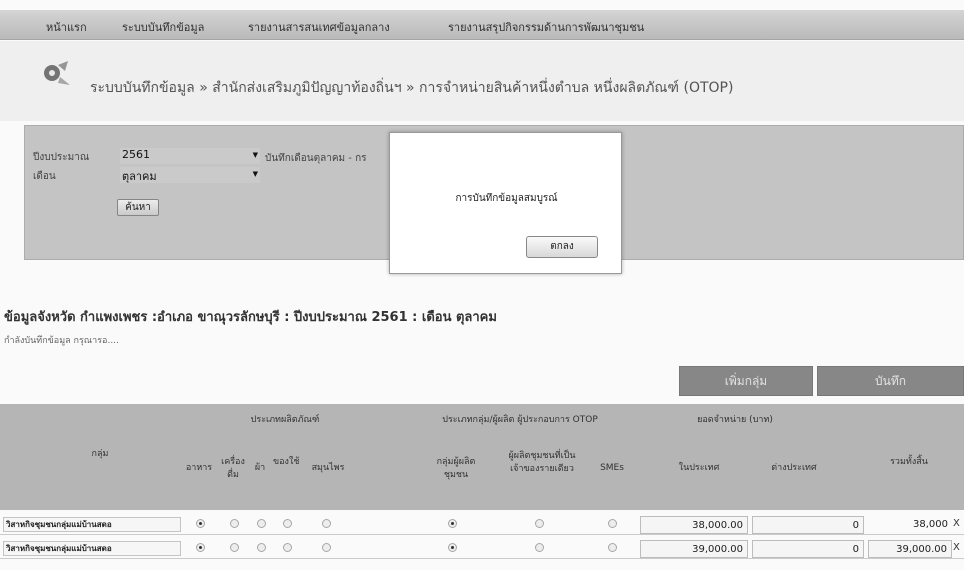 The width and height of the screenshot is (964, 570). Describe the element at coordinates (506, 198) in the screenshot. I see `alert-message: การบันทึกข้อมูลสมบูรณ์` at that location.